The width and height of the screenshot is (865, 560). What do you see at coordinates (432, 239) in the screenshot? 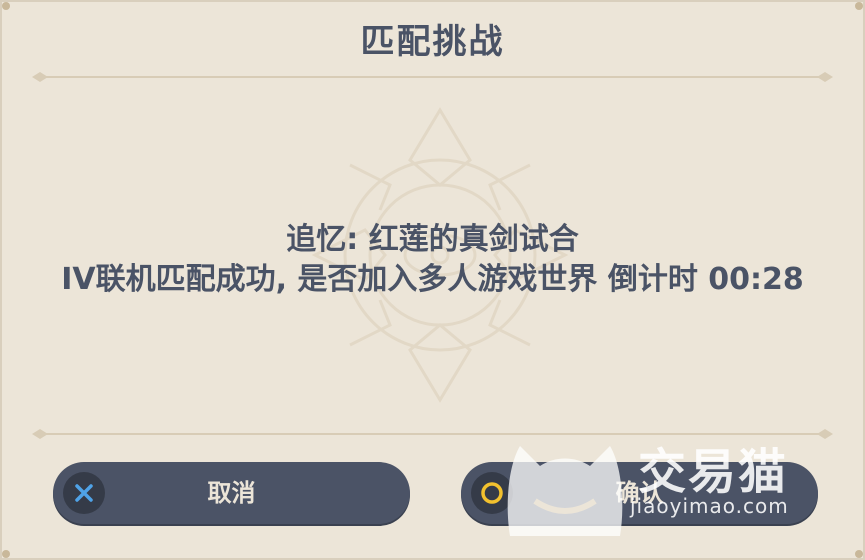
I see `challenge-name: 追忆: 红莲的真剑试合` at bounding box center [432, 239].